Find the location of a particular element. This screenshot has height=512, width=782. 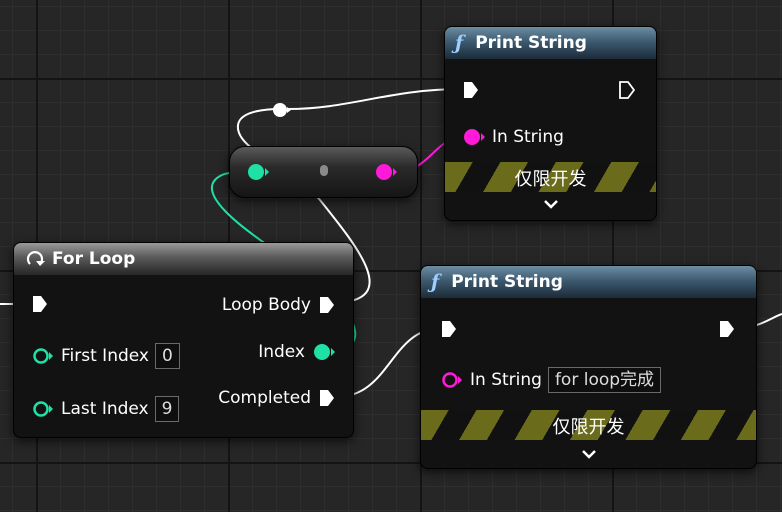

print-string-2-expand is located at coordinates (588, 454).